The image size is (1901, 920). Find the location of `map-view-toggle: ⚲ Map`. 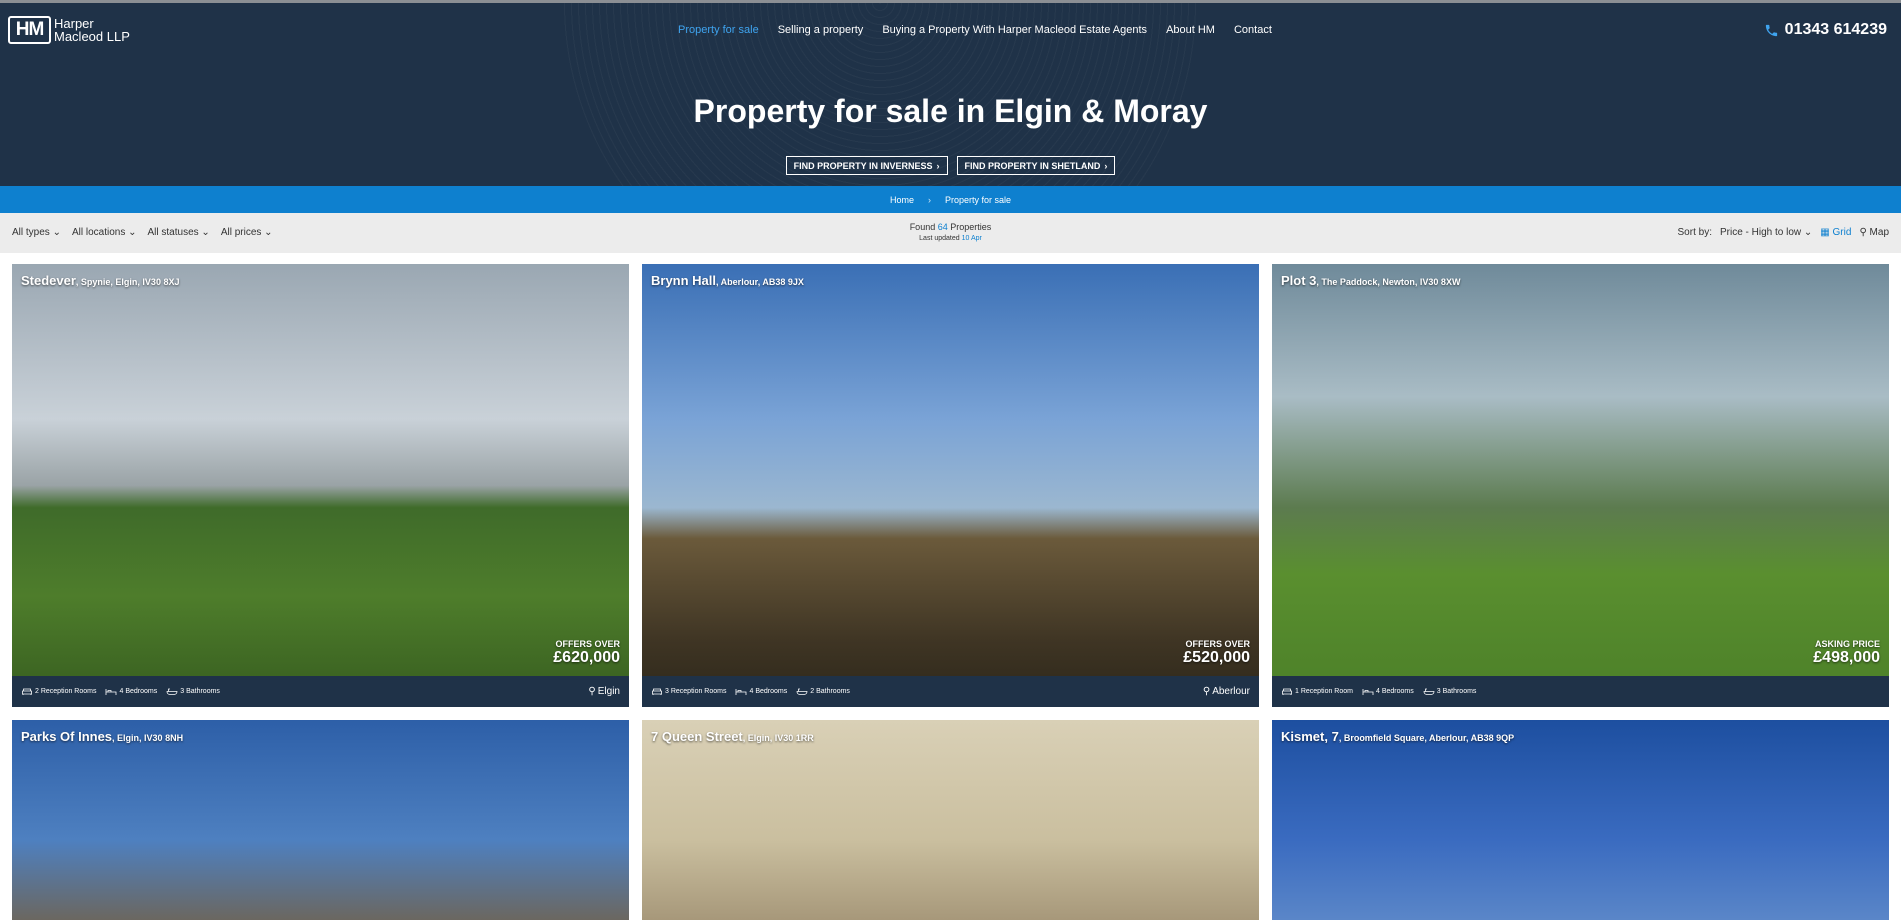

map-view-toggle: ⚲ Map is located at coordinates (1874, 232).